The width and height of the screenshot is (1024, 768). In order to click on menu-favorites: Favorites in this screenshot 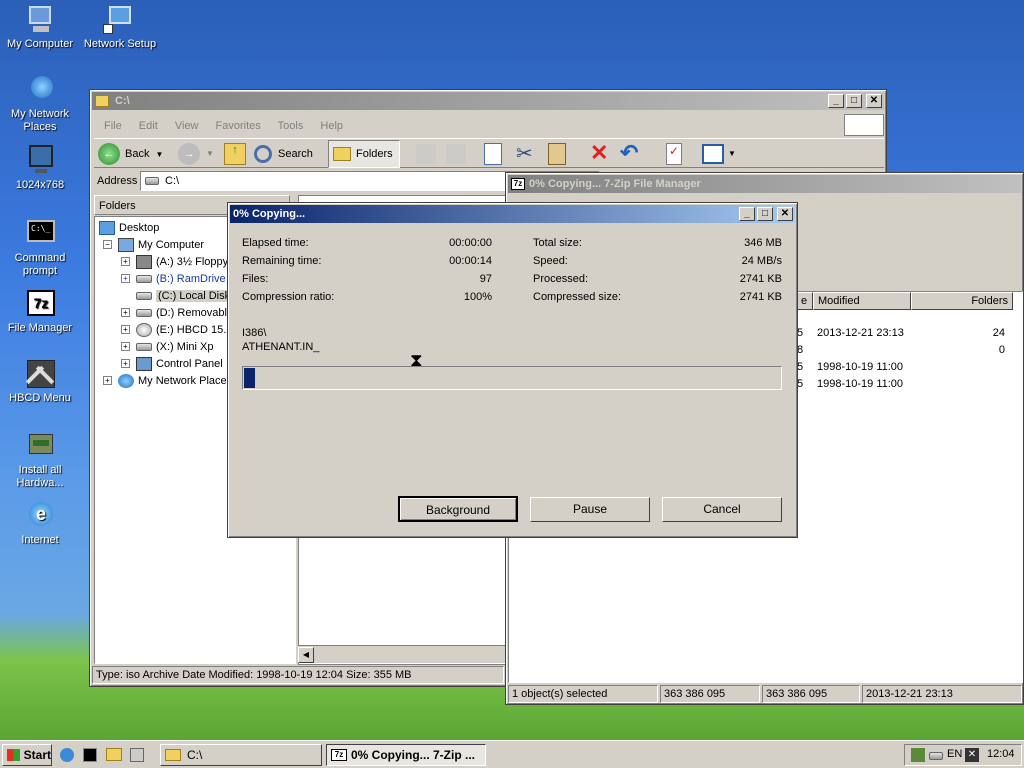, I will do `click(238, 126)`.